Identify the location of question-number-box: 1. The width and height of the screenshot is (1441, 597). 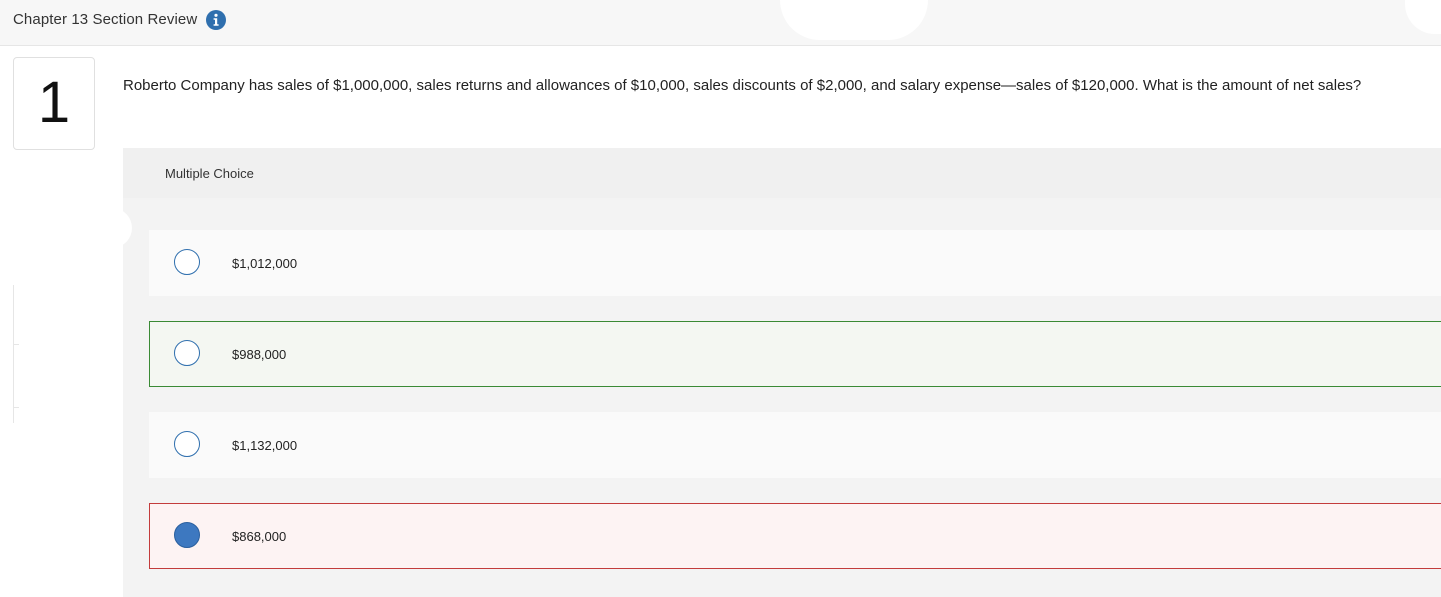
(54, 103).